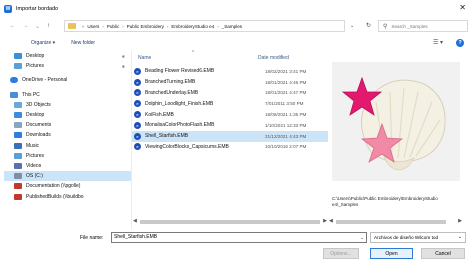 Image resolution: width=473 pixels, height=266 pixels. I want to click on file-date: 18/08/2021 1:35 PM, so click(286, 115).